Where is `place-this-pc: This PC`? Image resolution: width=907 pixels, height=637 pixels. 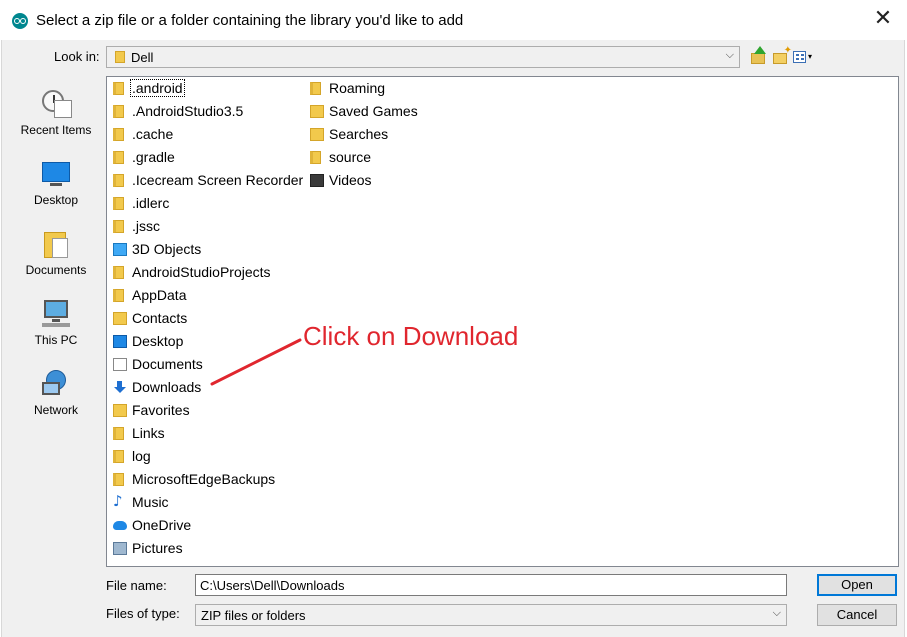 place-this-pc: This PC is located at coordinates (56, 322).